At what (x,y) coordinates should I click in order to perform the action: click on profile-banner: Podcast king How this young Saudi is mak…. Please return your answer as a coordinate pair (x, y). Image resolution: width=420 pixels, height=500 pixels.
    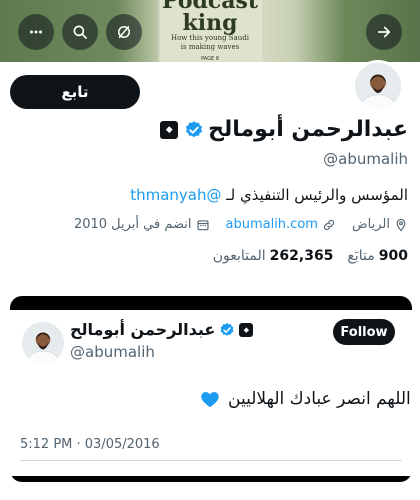
    Looking at the image, I should click on (210, 31).